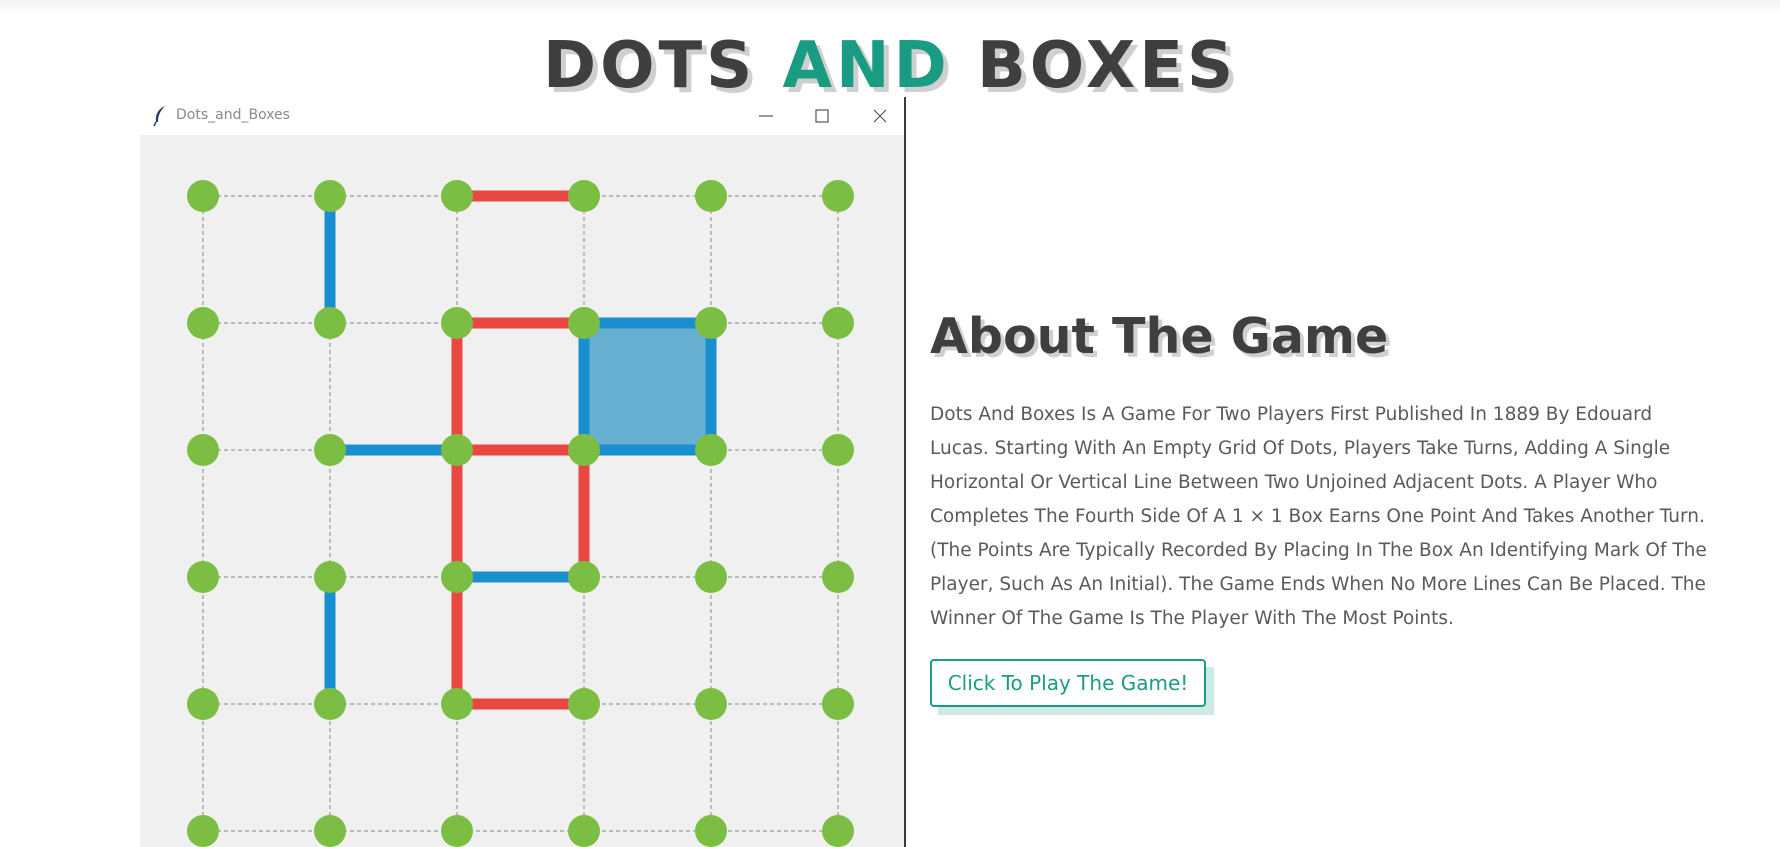 The image size is (1780, 847). I want to click on maximize-icon, so click(822, 116).